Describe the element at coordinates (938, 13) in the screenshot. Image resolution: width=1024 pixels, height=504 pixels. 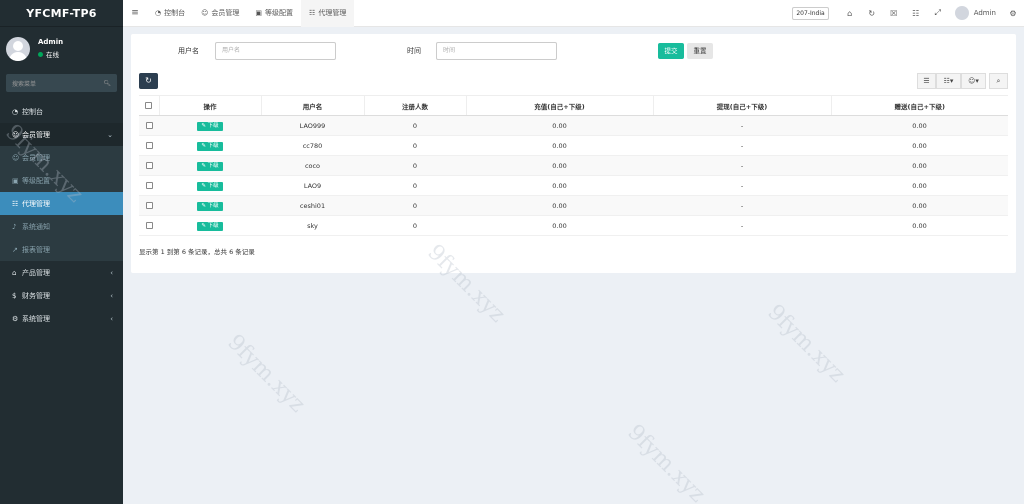
I see `fullscreen-icon: ⤢` at that location.